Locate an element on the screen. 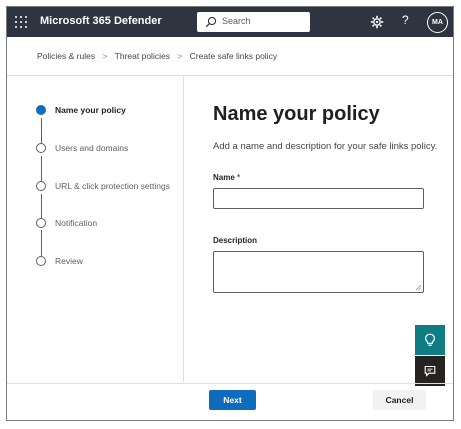 The image size is (461, 429). top-bar: Microsoft 365 Defender Search ? MA is located at coordinates (230, 22).